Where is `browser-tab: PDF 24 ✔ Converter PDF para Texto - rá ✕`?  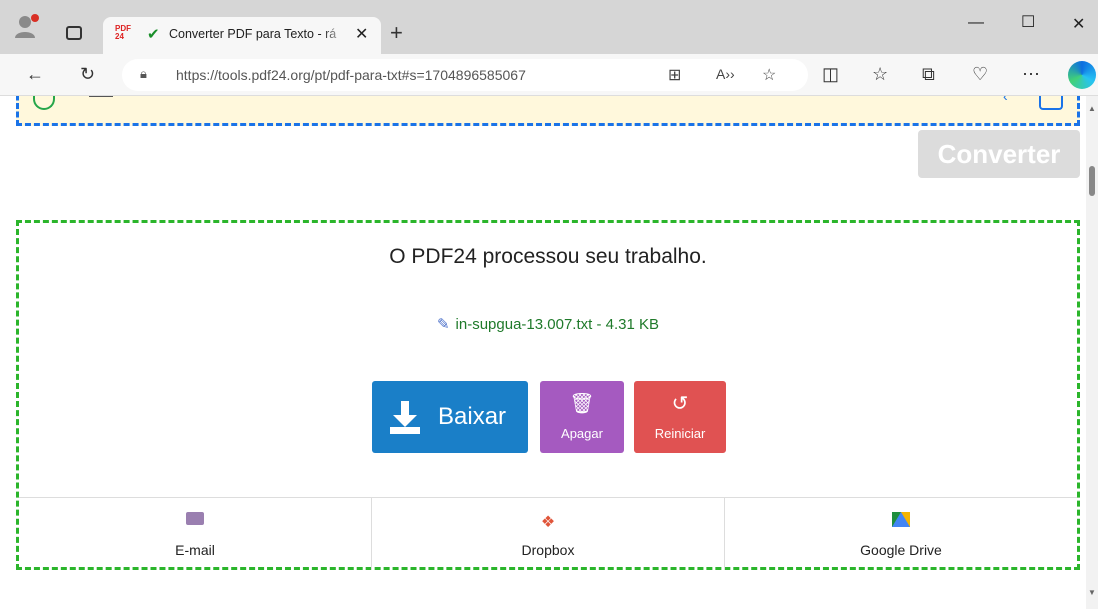 browser-tab: PDF 24 ✔ Converter PDF para Texto - rá ✕ is located at coordinates (242, 35).